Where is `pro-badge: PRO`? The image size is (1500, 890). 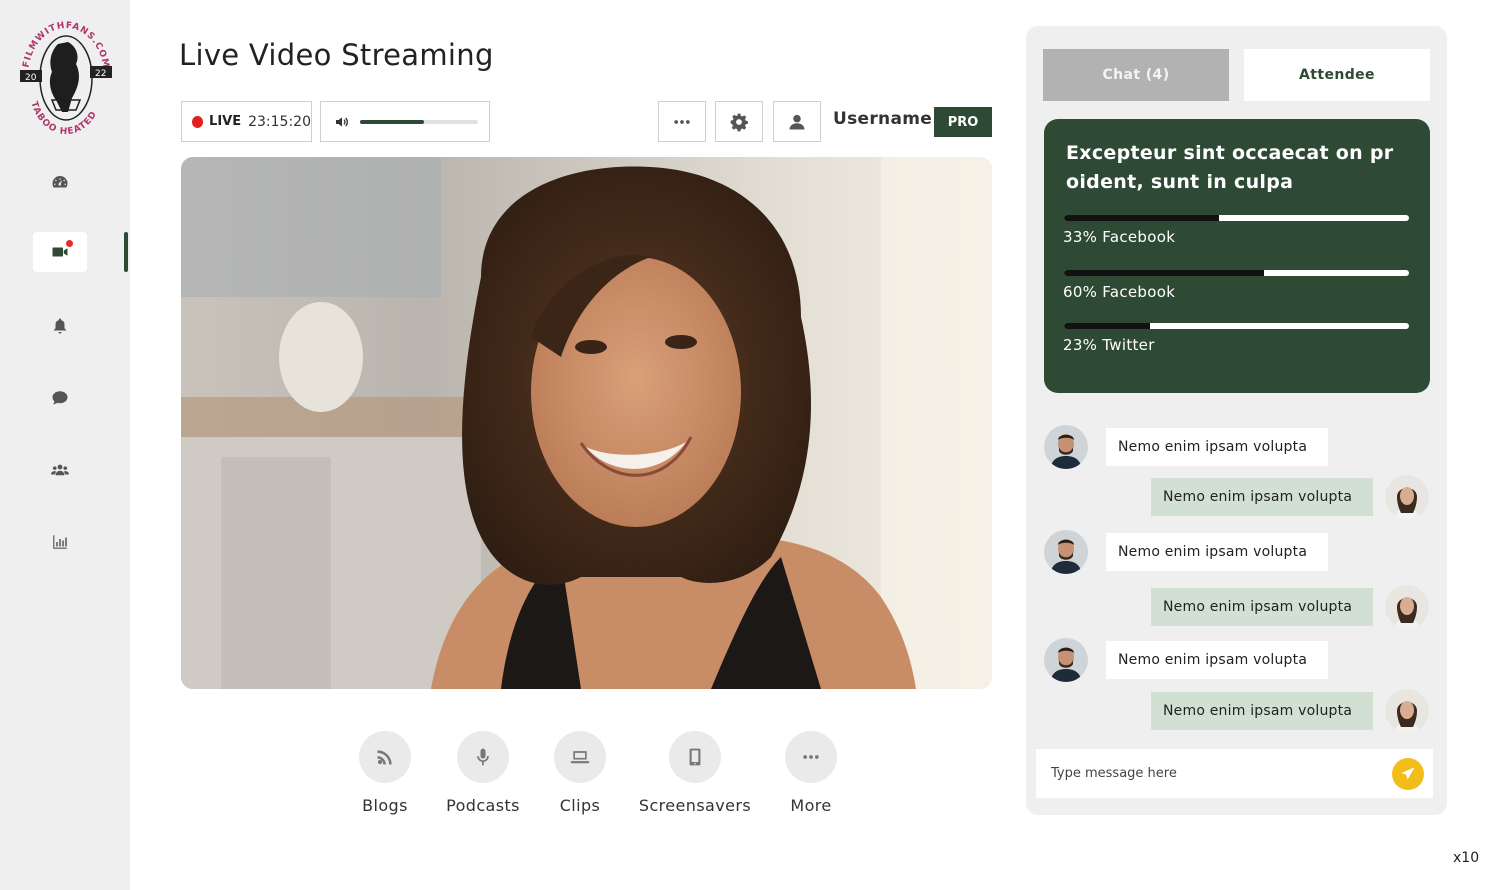 pro-badge: PRO is located at coordinates (963, 122).